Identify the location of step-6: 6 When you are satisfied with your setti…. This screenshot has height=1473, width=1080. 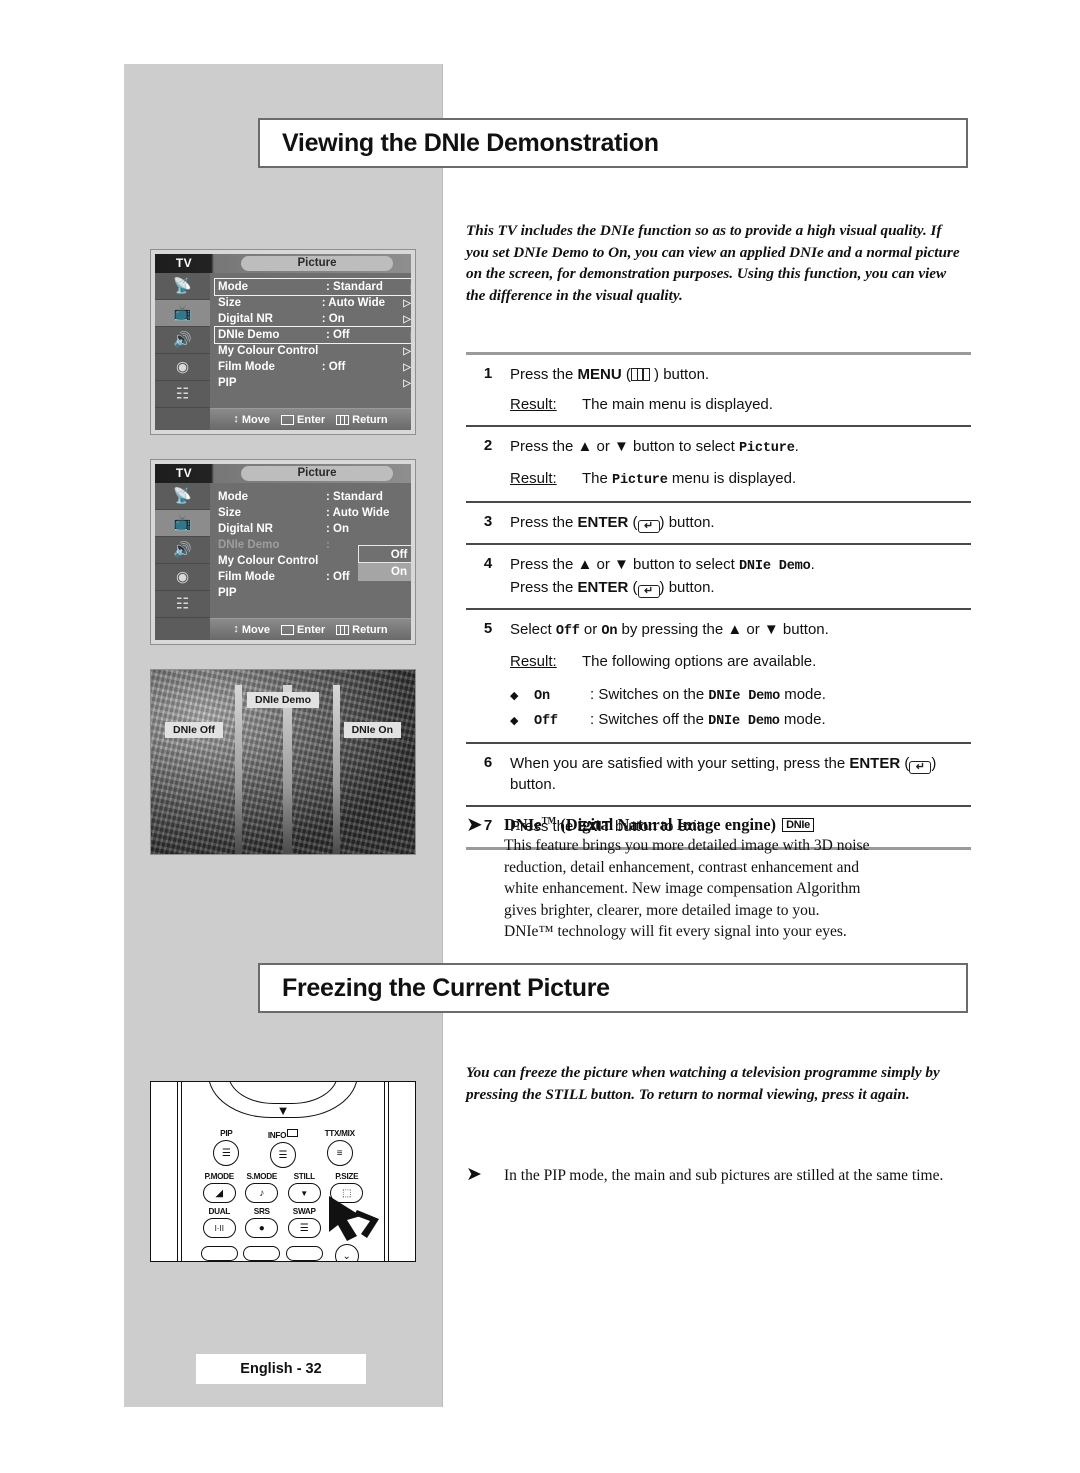
(718, 774).